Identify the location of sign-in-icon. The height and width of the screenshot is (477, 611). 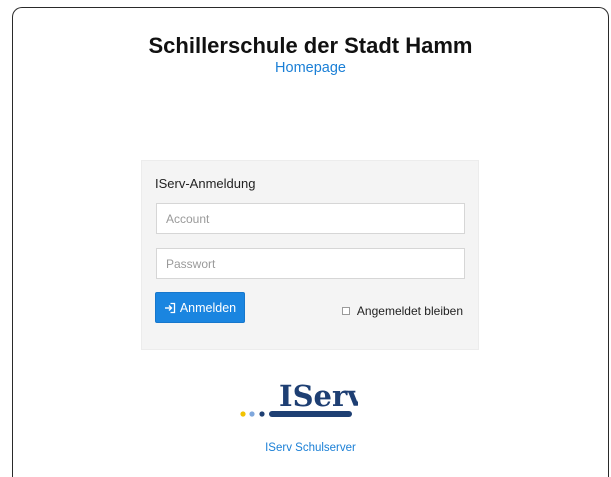
(170, 308).